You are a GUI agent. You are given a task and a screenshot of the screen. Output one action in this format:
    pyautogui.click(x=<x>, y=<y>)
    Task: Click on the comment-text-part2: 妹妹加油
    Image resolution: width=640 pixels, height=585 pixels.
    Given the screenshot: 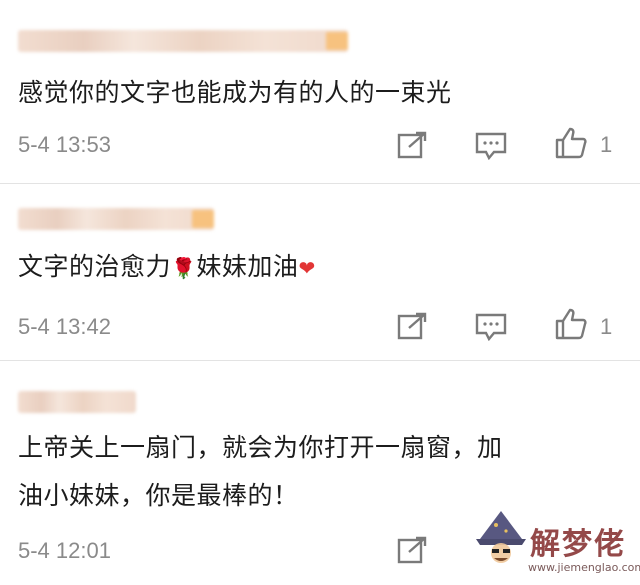 What is the action you would take?
    pyautogui.click(x=247, y=266)
    